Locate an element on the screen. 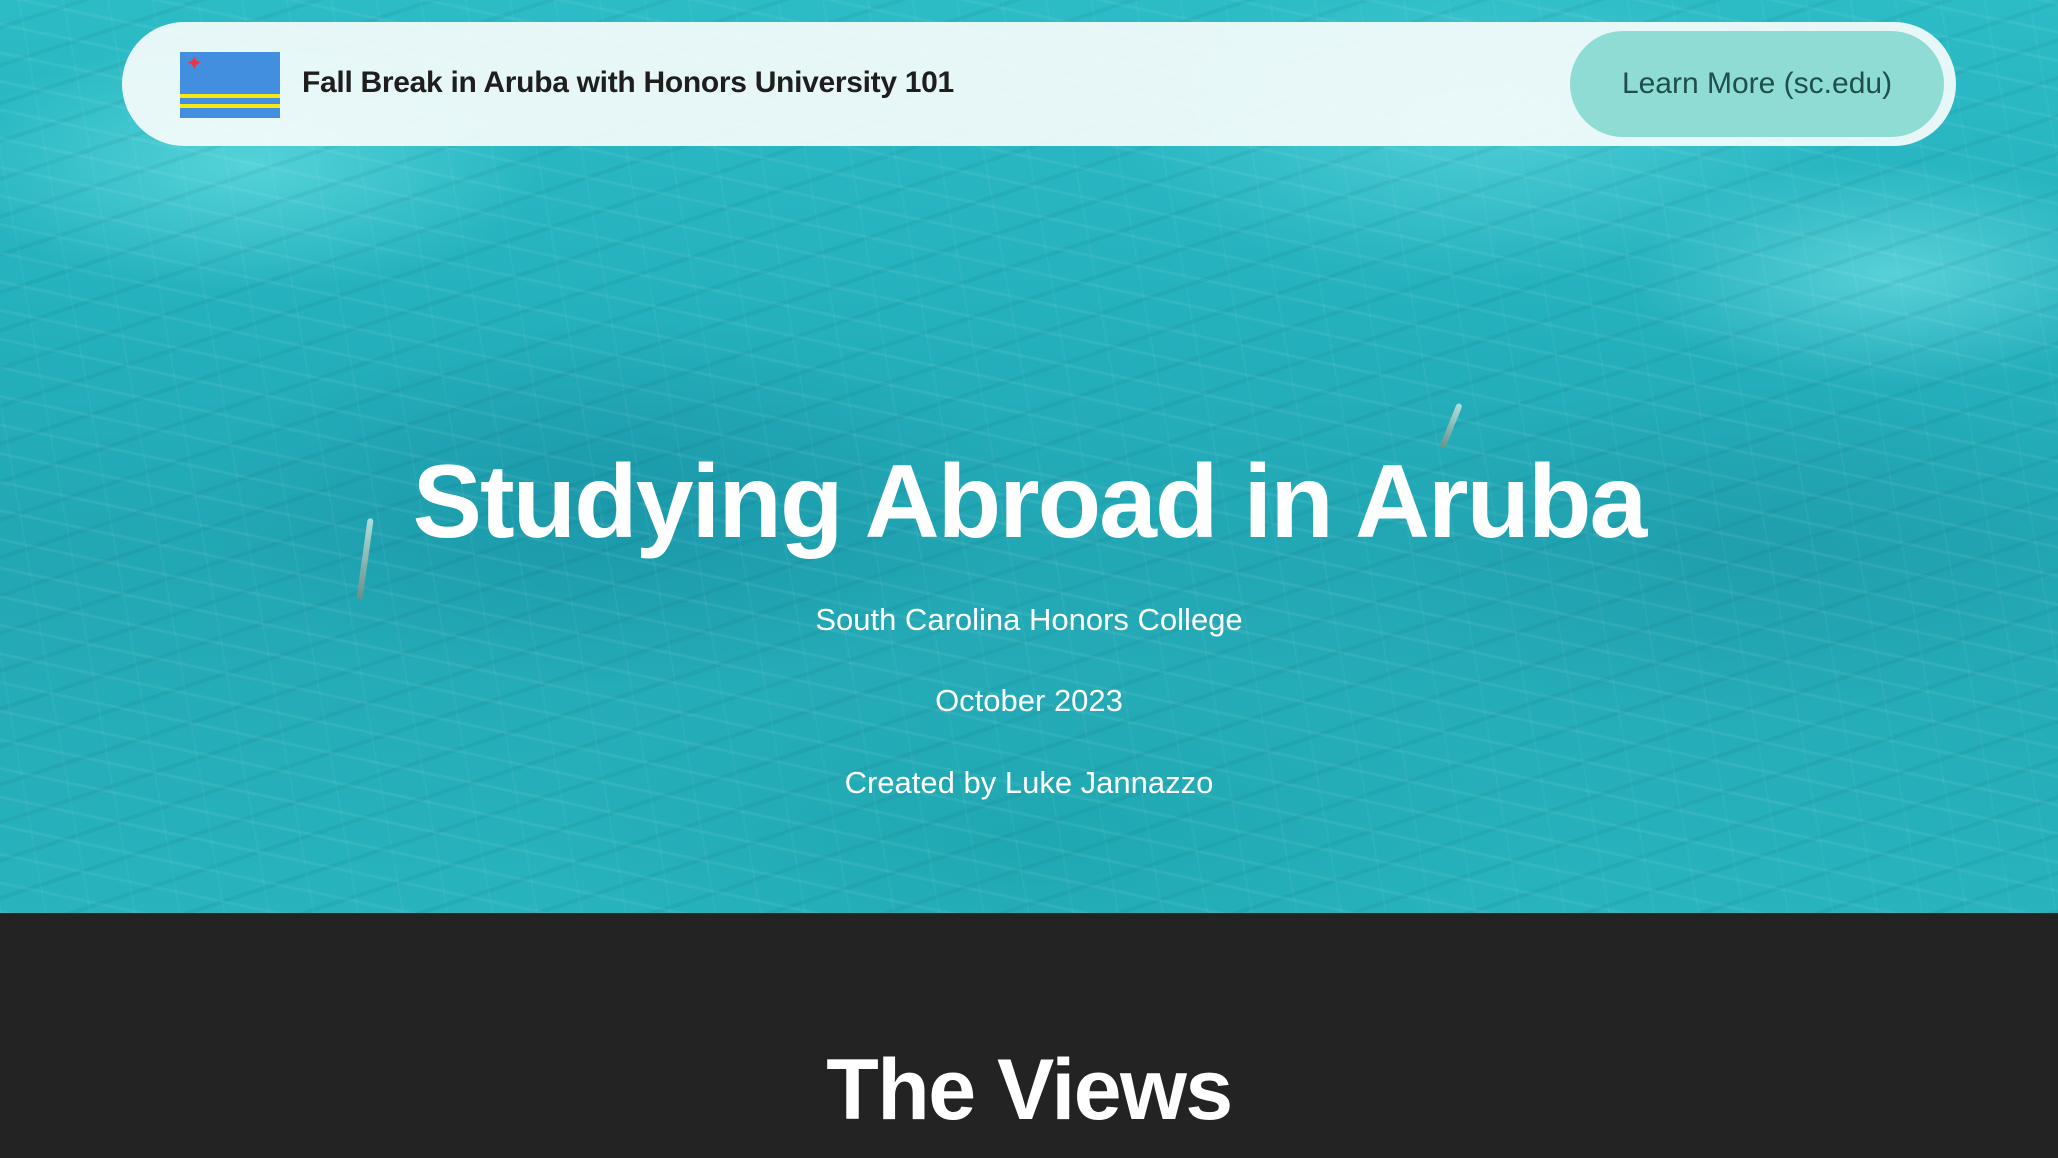 The image size is (2058, 1158). hero-credit: Created by Luke Jannazzo is located at coordinates (1029, 782).